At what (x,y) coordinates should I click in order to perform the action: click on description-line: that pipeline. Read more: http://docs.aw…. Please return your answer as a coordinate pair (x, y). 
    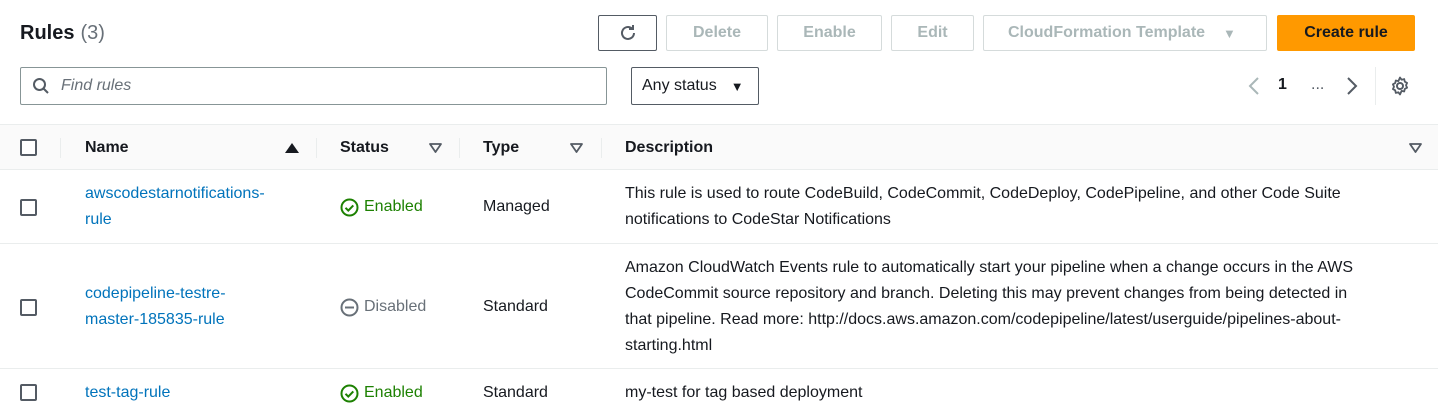
    Looking at the image, I should click on (983, 319).